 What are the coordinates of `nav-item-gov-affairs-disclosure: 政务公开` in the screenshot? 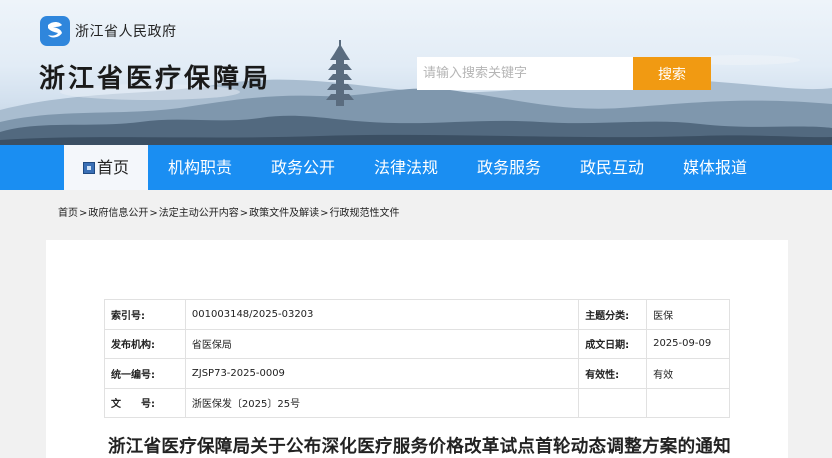 It's located at (303, 167).